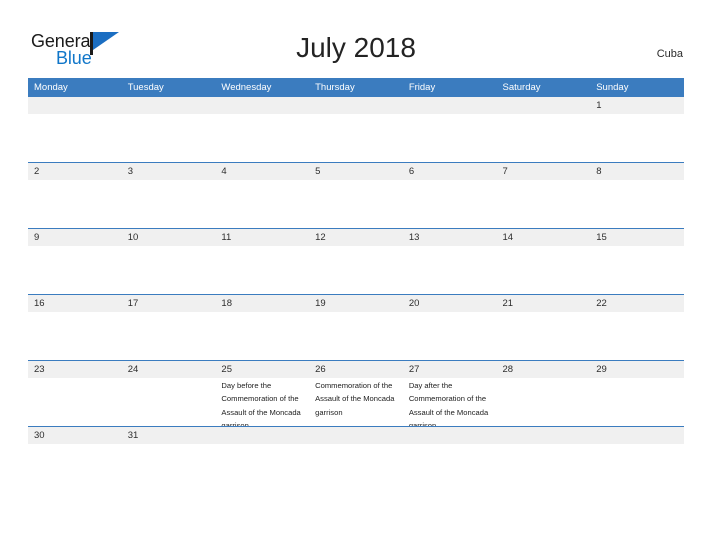 The width and height of the screenshot is (712, 550). What do you see at coordinates (262, 369) in the screenshot?
I see `day-number: 25` at bounding box center [262, 369].